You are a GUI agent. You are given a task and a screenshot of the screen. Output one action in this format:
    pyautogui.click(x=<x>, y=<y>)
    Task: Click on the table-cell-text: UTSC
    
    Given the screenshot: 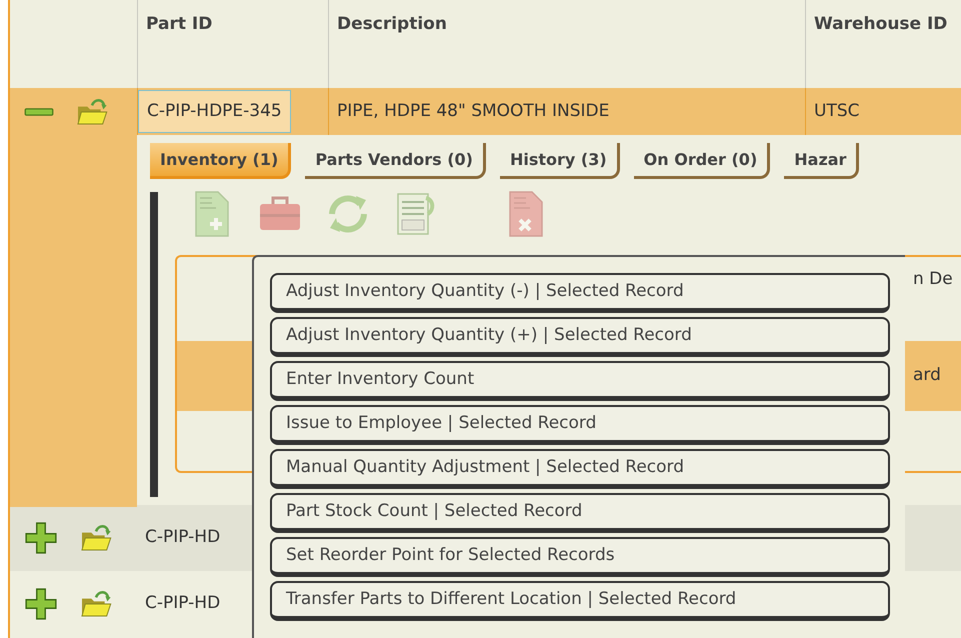 What is the action you would take?
    pyautogui.click(x=837, y=111)
    